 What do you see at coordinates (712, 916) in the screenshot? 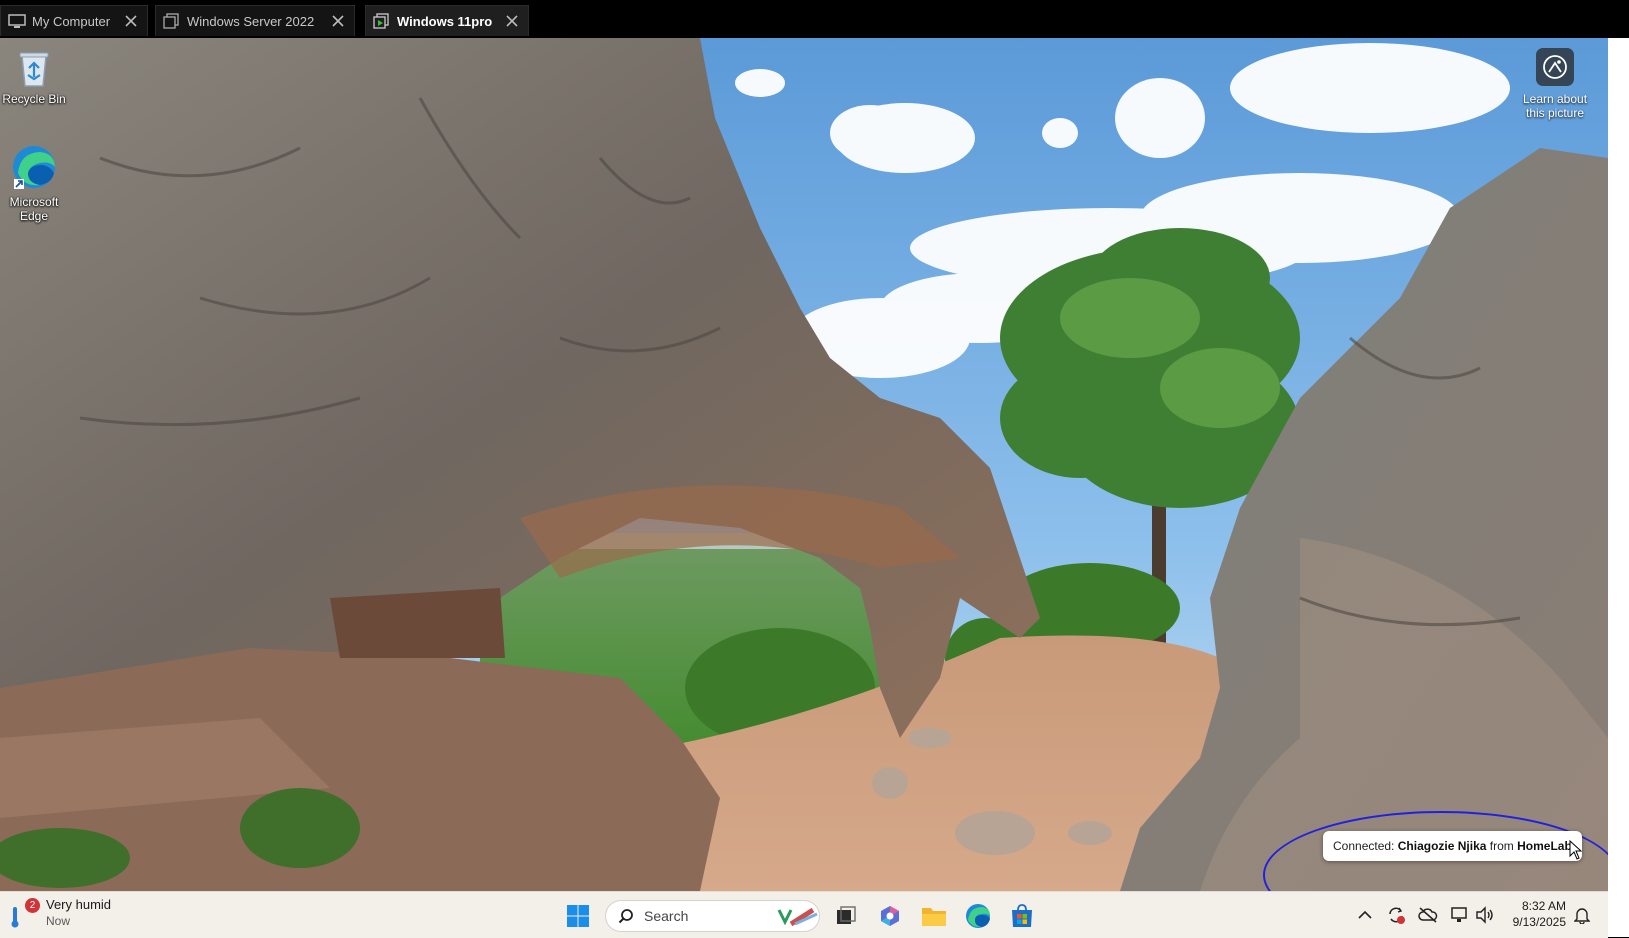
I see `taskbar-search-box: Search` at bounding box center [712, 916].